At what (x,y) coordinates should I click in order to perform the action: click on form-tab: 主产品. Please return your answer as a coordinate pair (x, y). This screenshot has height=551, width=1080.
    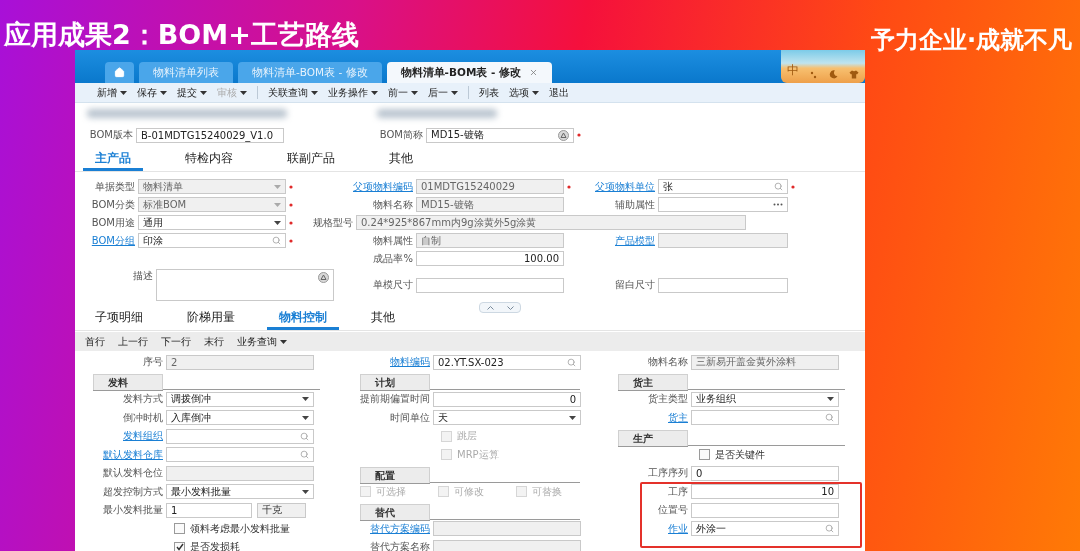
    Looking at the image, I should click on (113, 161).